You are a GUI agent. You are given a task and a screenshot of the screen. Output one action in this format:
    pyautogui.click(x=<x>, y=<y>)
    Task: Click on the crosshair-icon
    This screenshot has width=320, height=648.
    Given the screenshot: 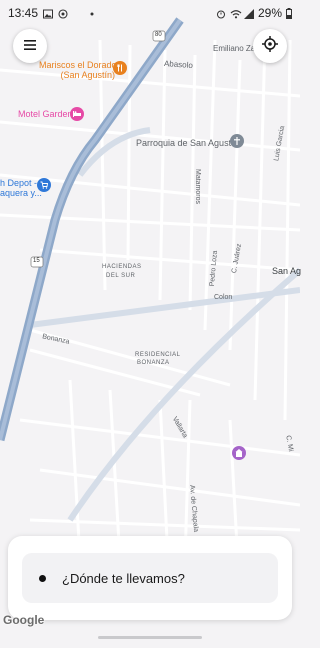 What is the action you would take?
    pyautogui.click(x=270, y=46)
    